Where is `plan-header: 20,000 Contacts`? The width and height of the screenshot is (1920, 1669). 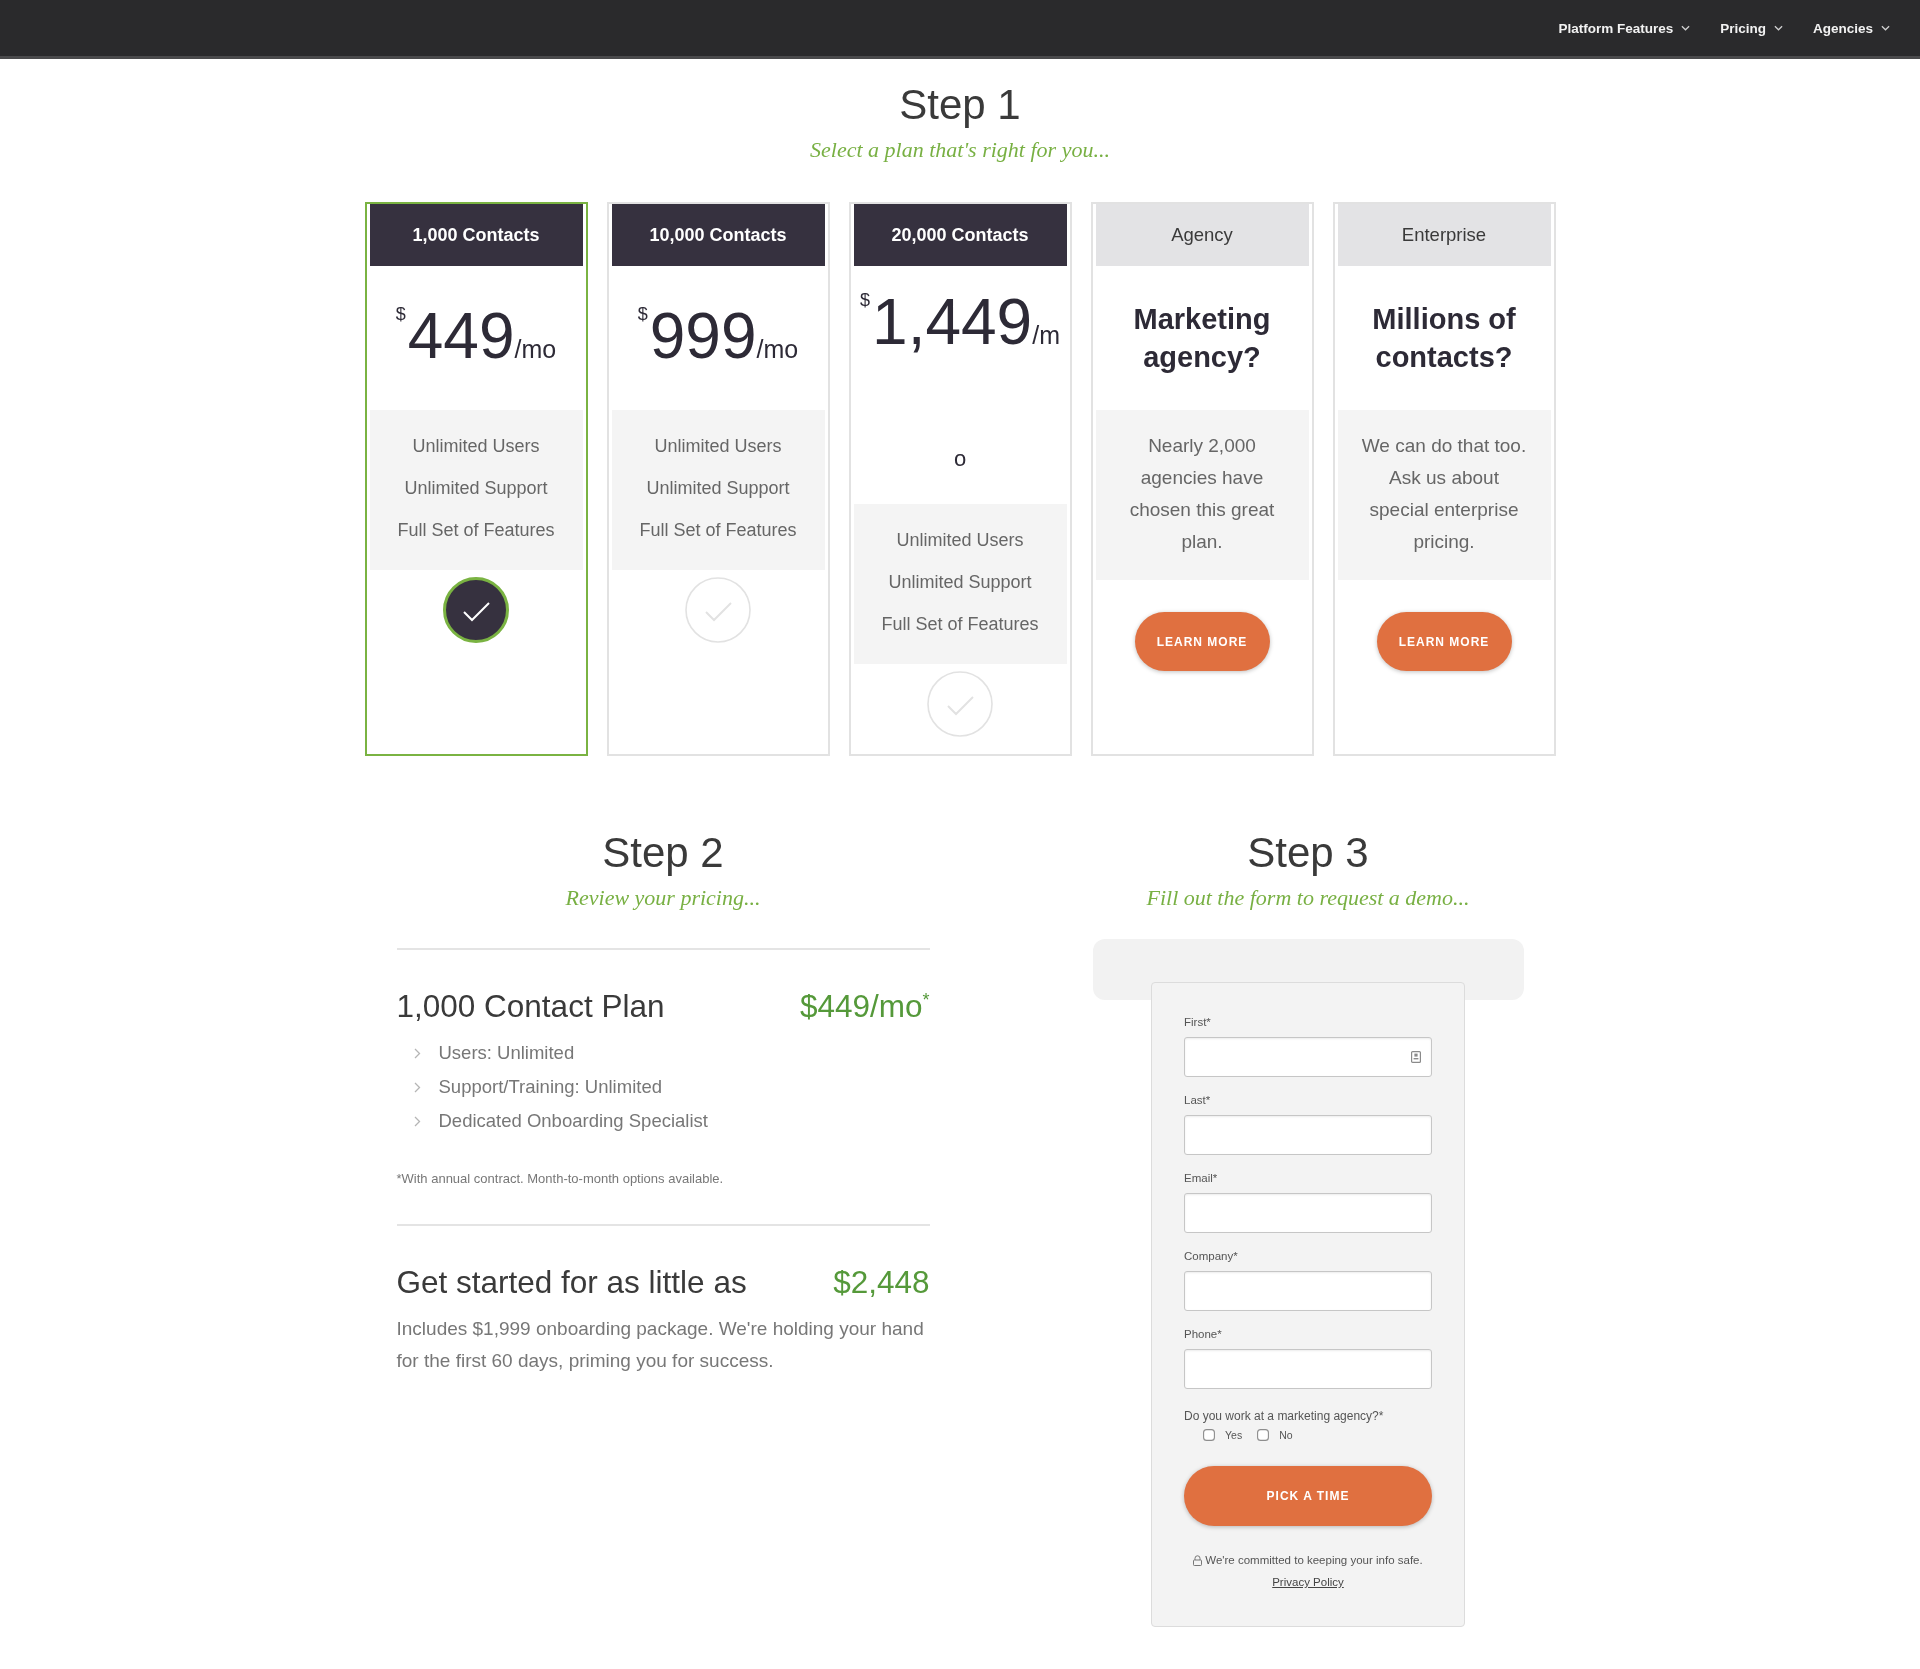 plan-header: 20,000 Contacts is located at coordinates (960, 235).